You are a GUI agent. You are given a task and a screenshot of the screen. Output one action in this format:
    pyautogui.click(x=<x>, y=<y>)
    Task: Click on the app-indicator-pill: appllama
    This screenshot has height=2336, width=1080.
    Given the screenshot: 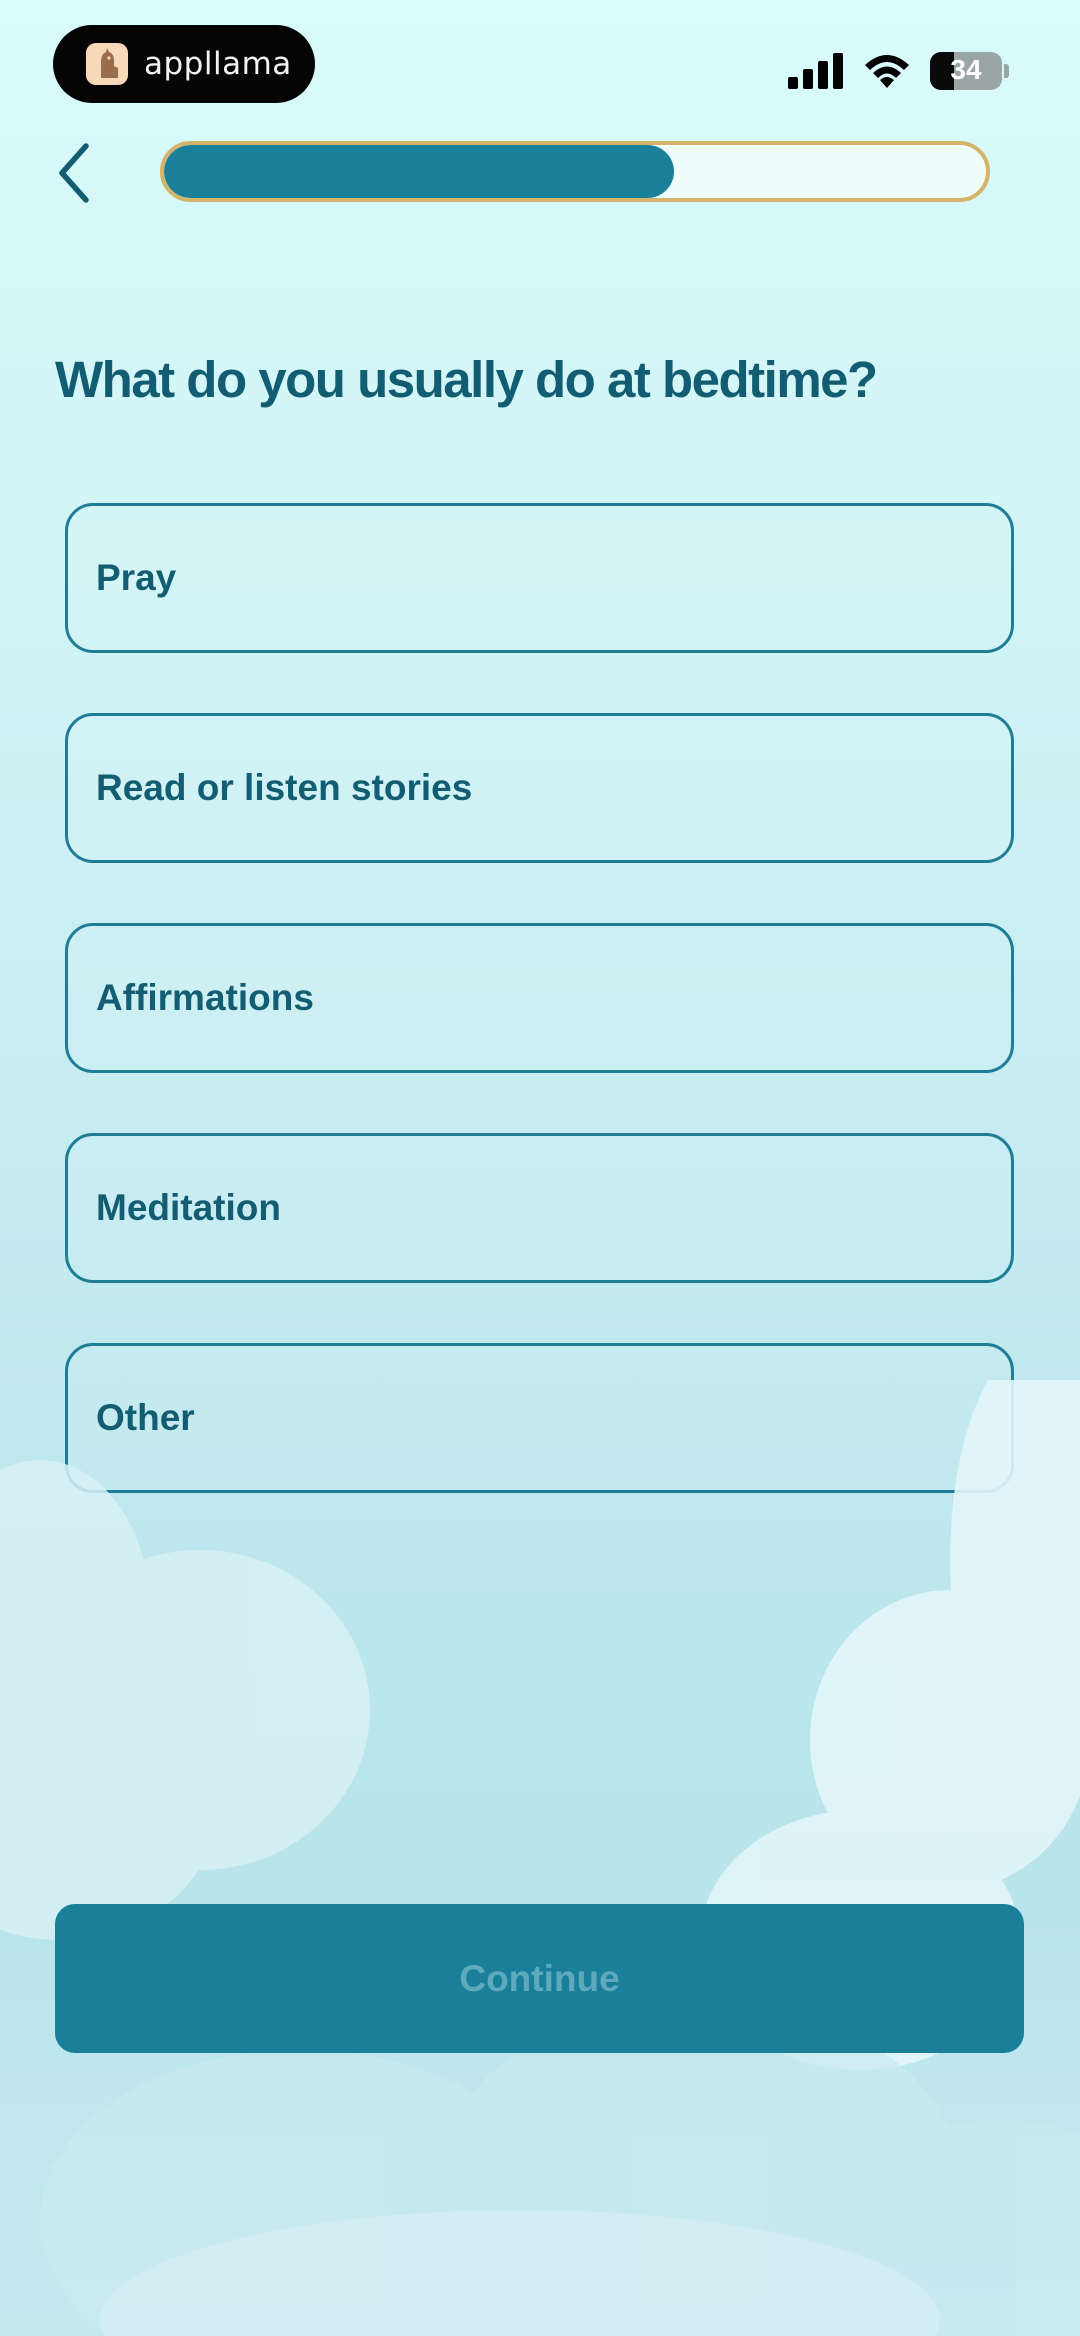 What is the action you would take?
    pyautogui.click(x=184, y=64)
    